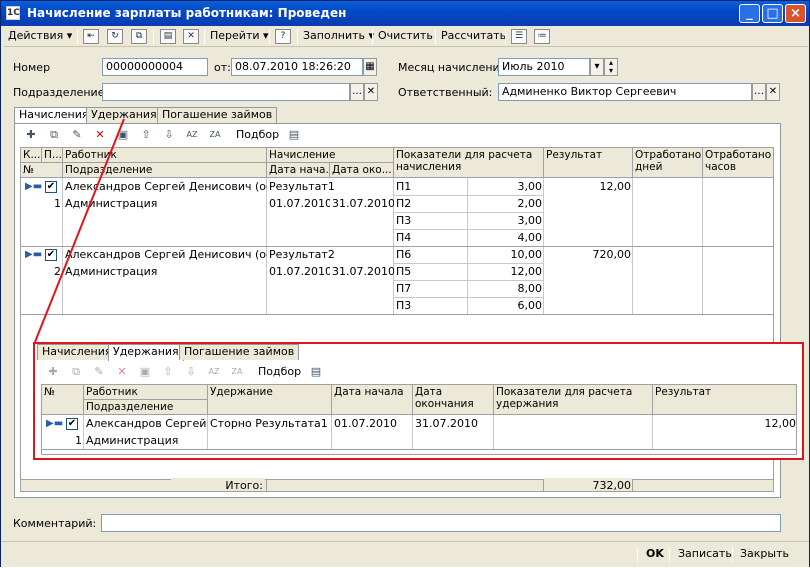  Describe the element at coordinates (146, 135) in the screenshot. I see `move-up-icon: ⇧` at that location.